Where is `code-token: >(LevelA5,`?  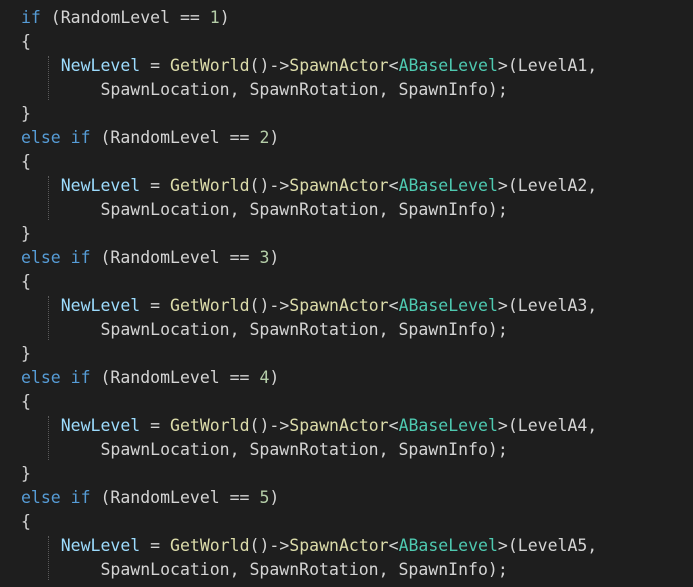 code-token: >(LevelA5, is located at coordinates (547, 545).